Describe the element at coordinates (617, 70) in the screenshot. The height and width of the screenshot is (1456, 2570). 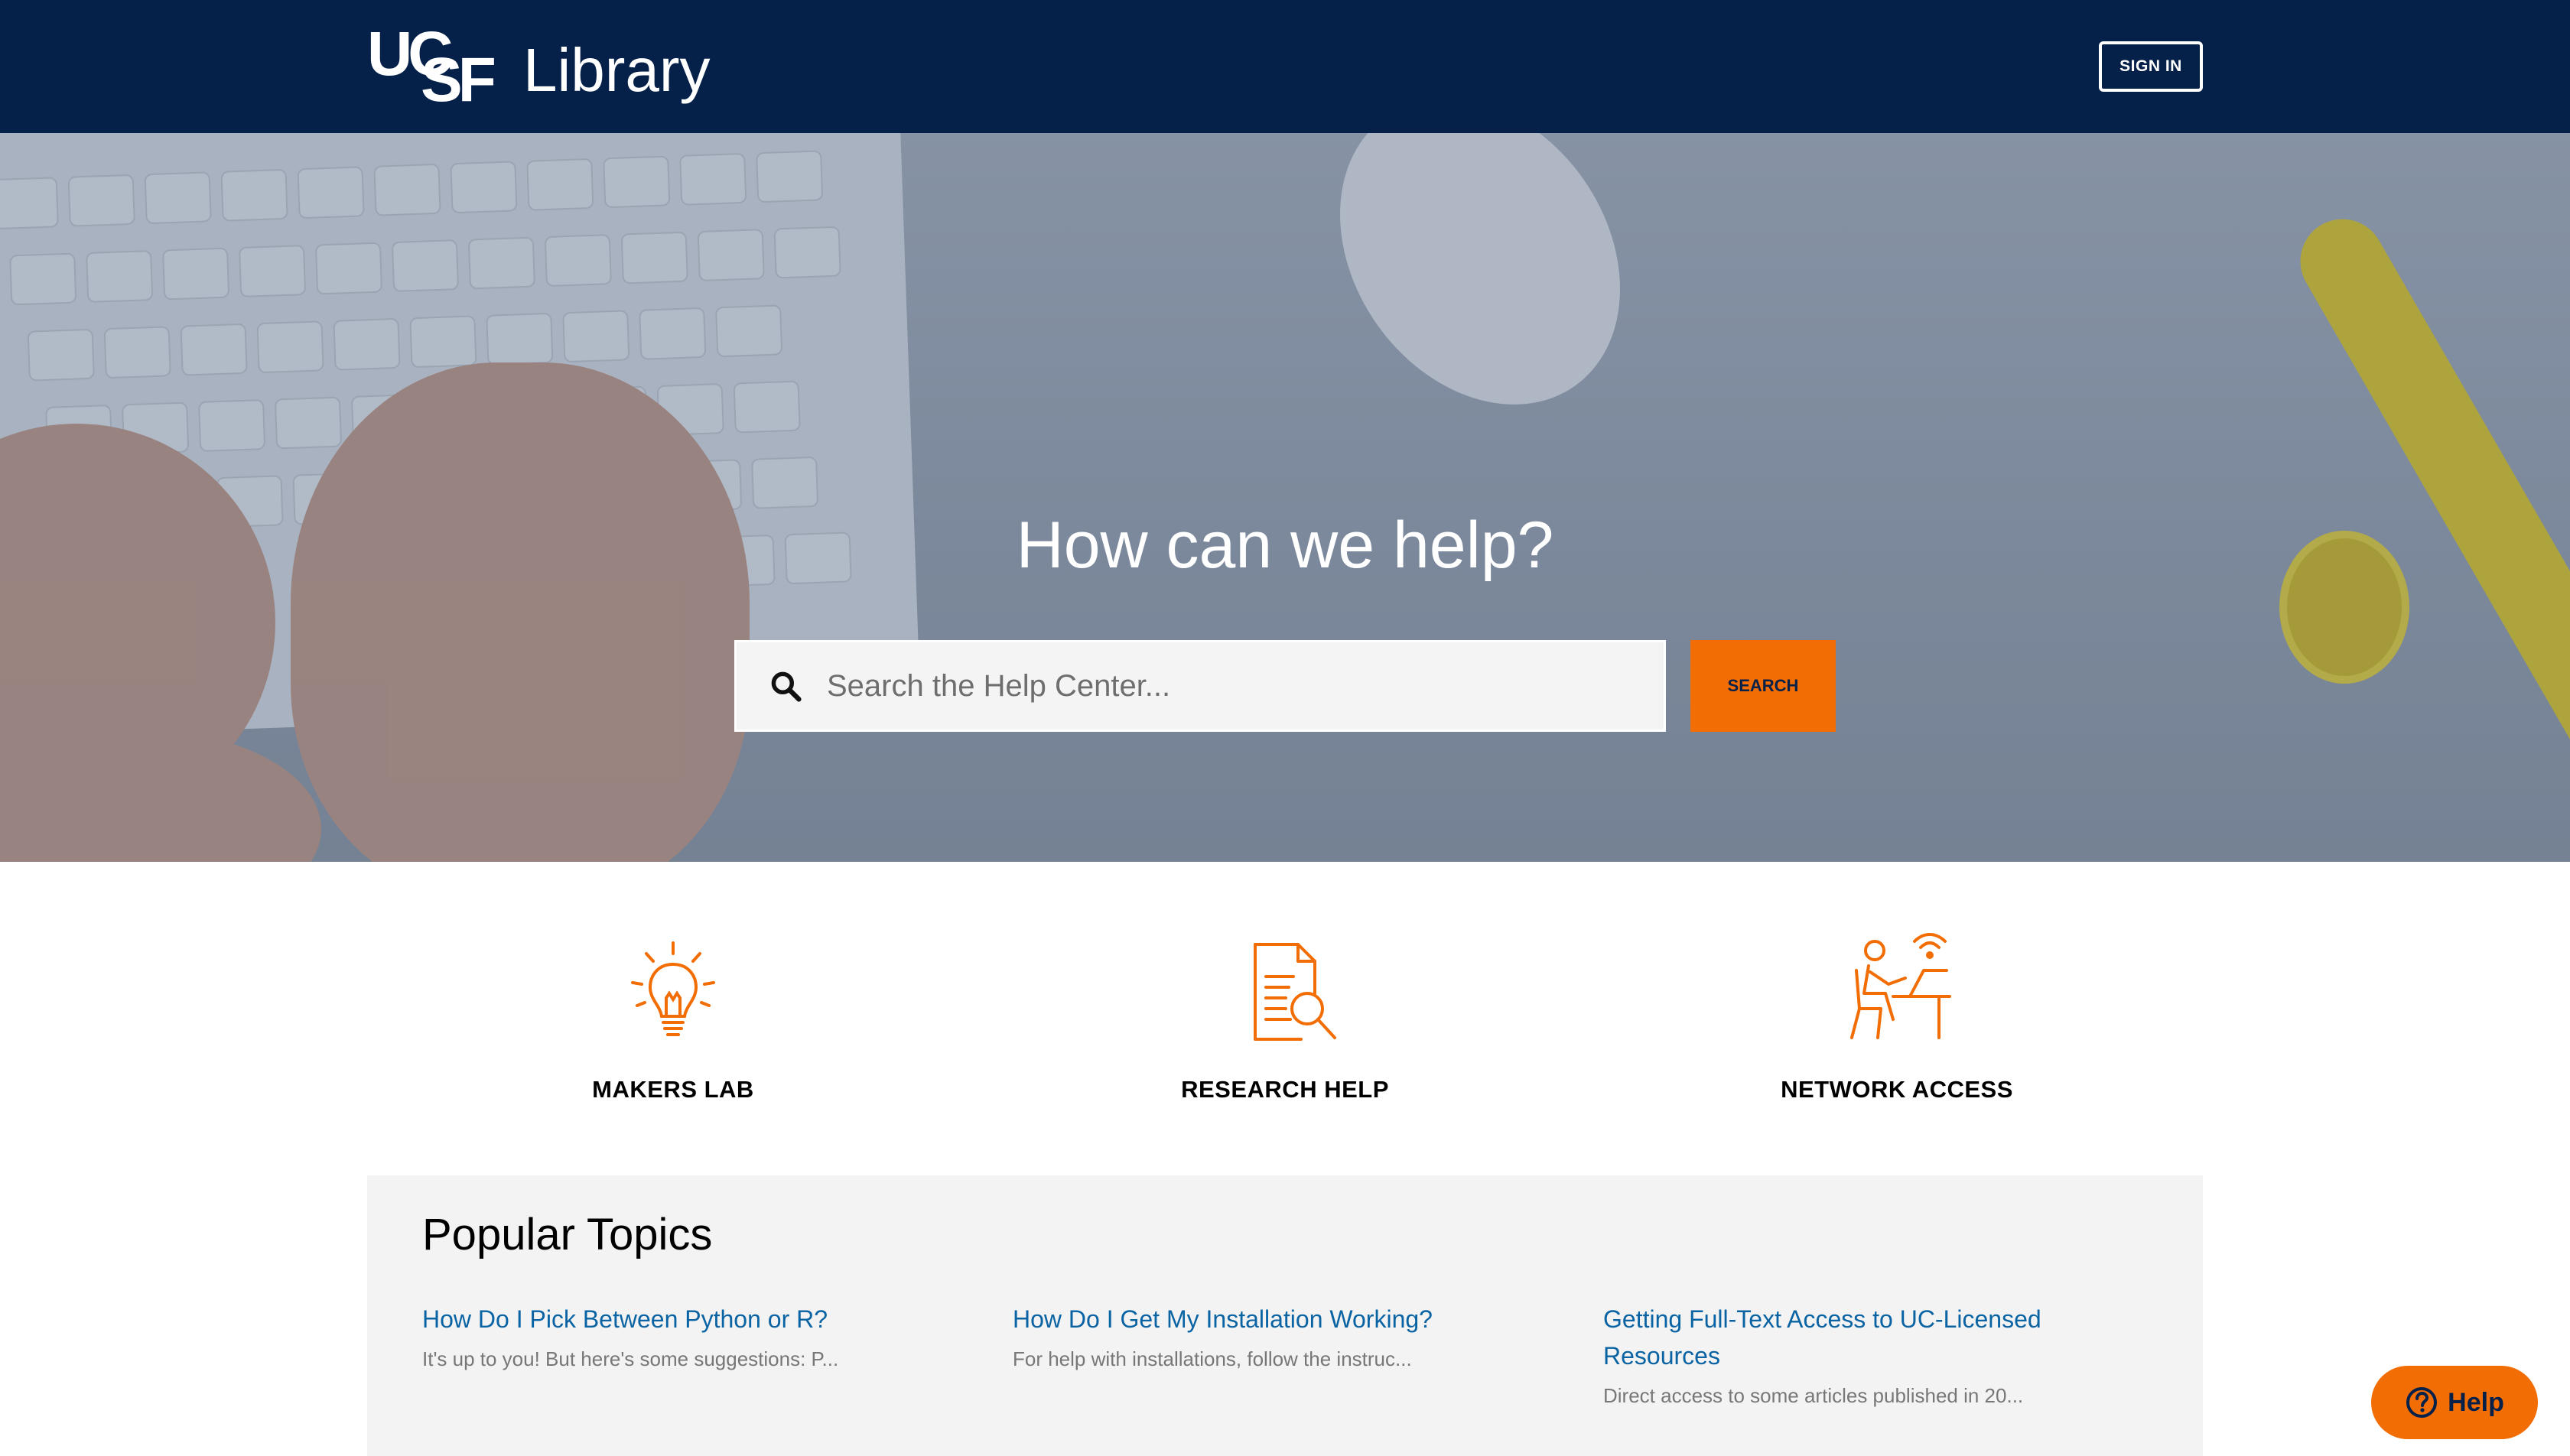
I see `logo-text: Library` at that location.